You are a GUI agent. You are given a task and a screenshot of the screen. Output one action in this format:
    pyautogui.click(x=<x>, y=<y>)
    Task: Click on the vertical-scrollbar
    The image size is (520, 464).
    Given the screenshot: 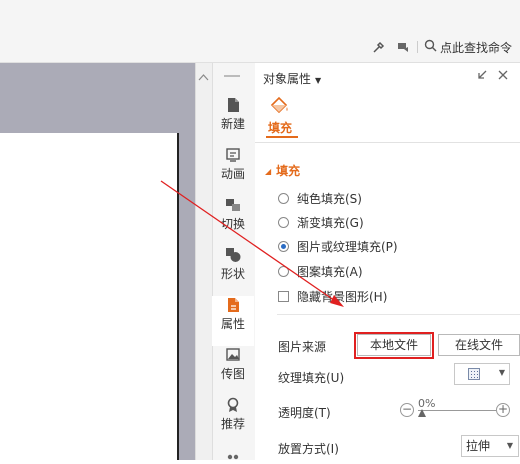 What is the action you would take?
    pyautogui.click(x=204, y=261)
    